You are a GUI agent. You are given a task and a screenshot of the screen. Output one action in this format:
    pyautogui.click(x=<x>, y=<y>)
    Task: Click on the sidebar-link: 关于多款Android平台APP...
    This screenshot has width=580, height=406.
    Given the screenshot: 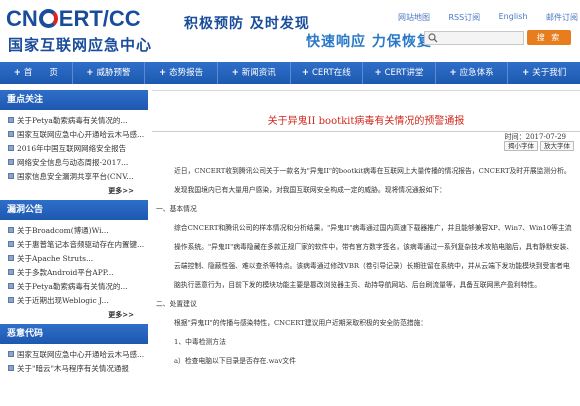 What is the action you would take?
    pyautogui.click(x=74, y=273)
    